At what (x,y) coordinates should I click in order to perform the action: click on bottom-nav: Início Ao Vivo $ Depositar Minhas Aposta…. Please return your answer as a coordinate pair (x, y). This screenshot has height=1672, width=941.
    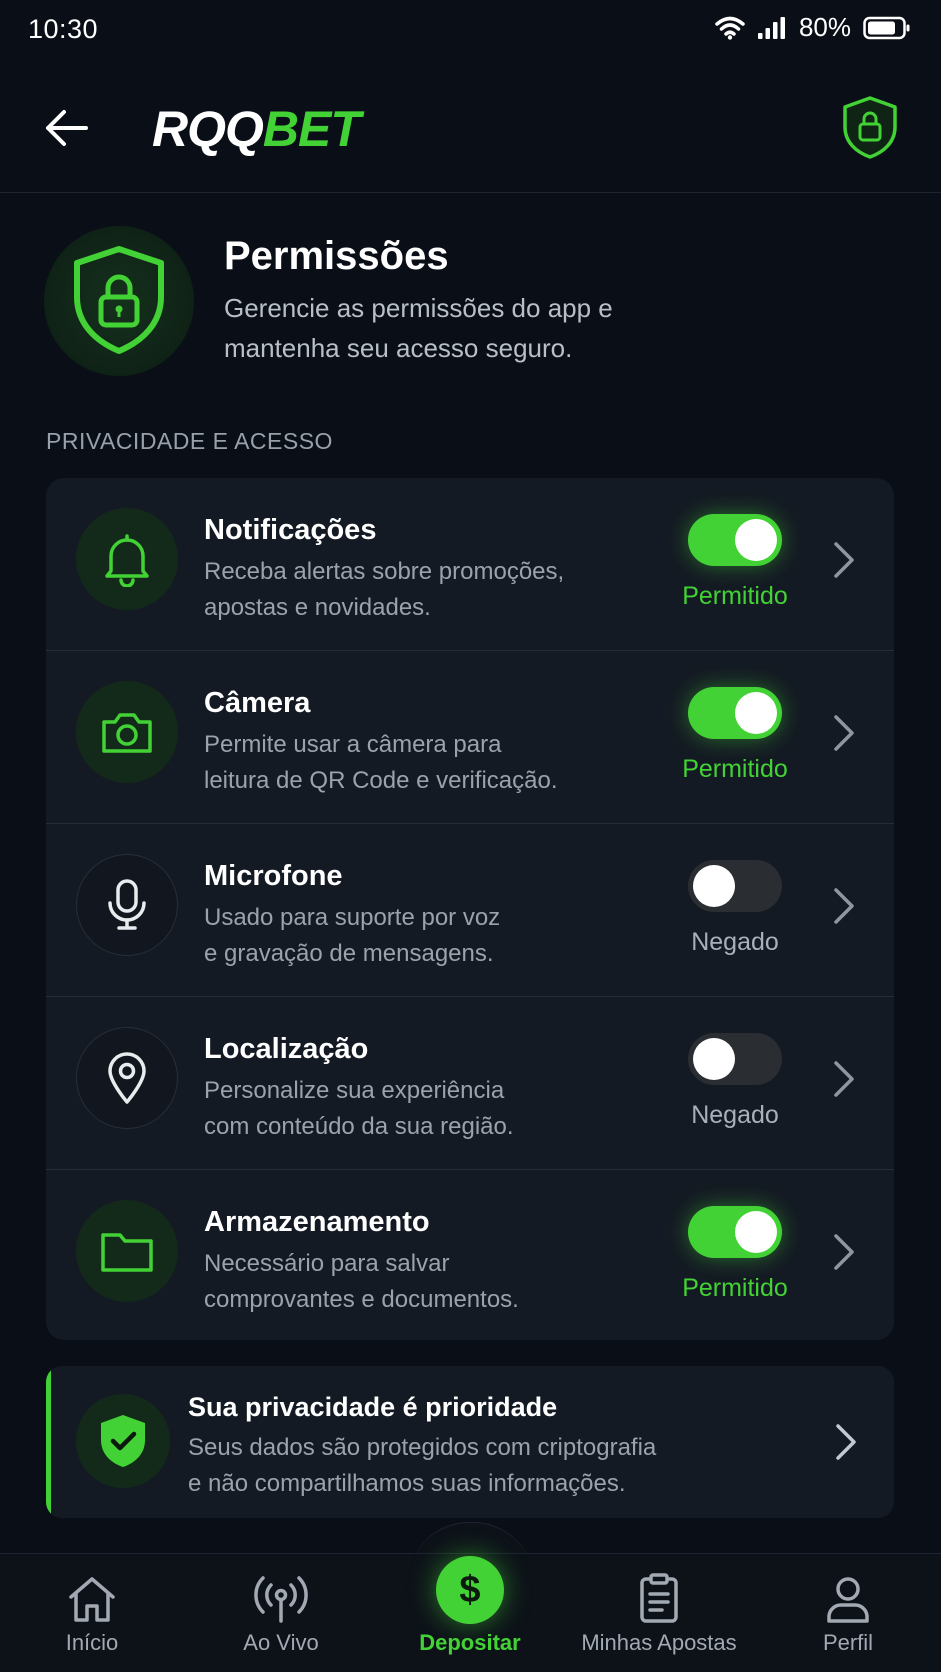
    Looking at the image, I should click on (470, 1612).